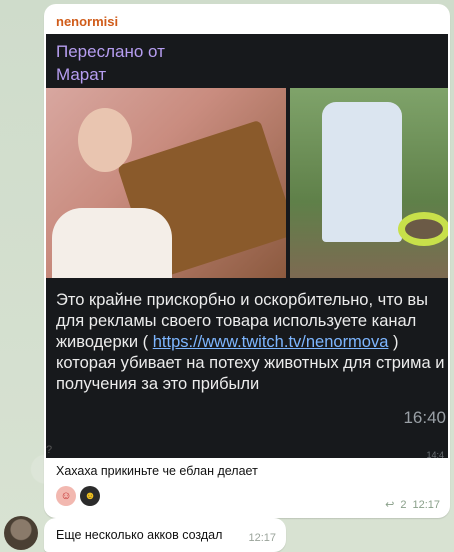  I want to click on photo-tshirt, so click(362, 172).